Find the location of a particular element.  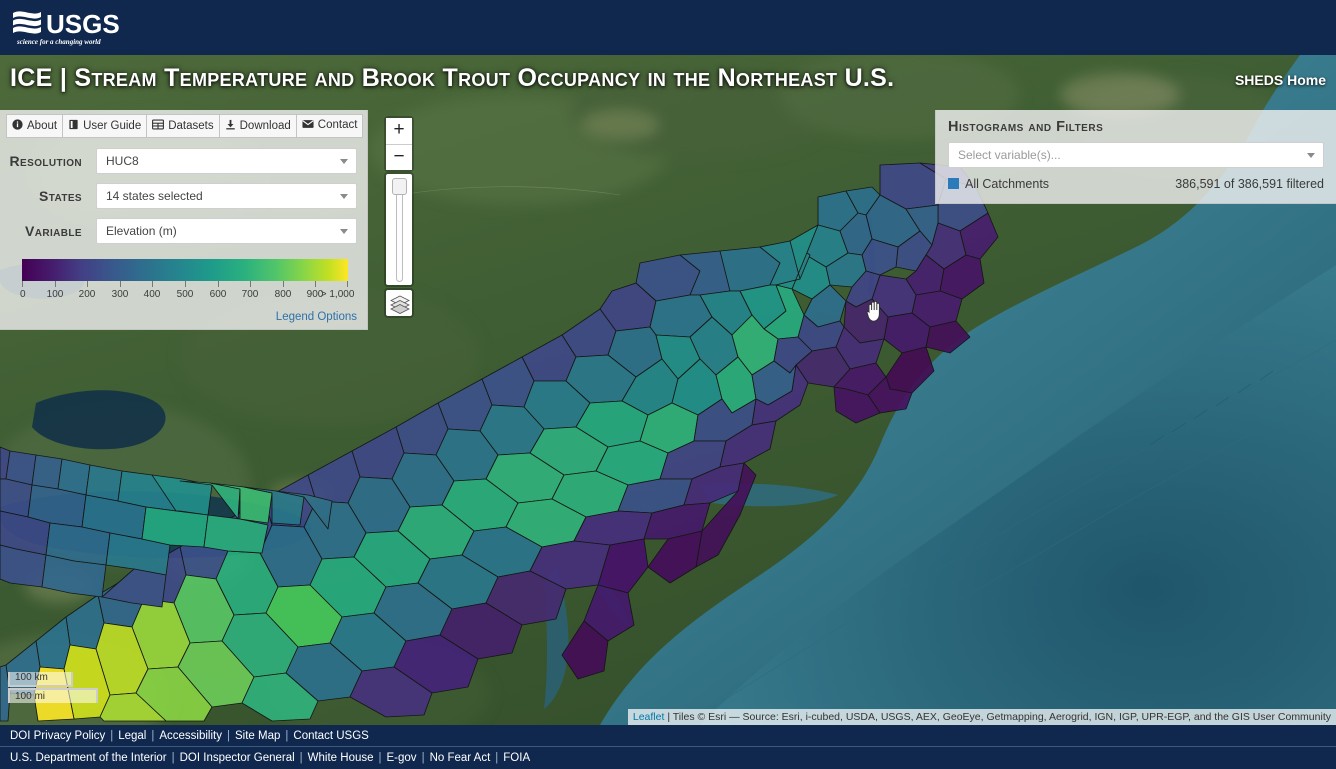

nav-label-contact: Contact is located at coordinates (337, 125).